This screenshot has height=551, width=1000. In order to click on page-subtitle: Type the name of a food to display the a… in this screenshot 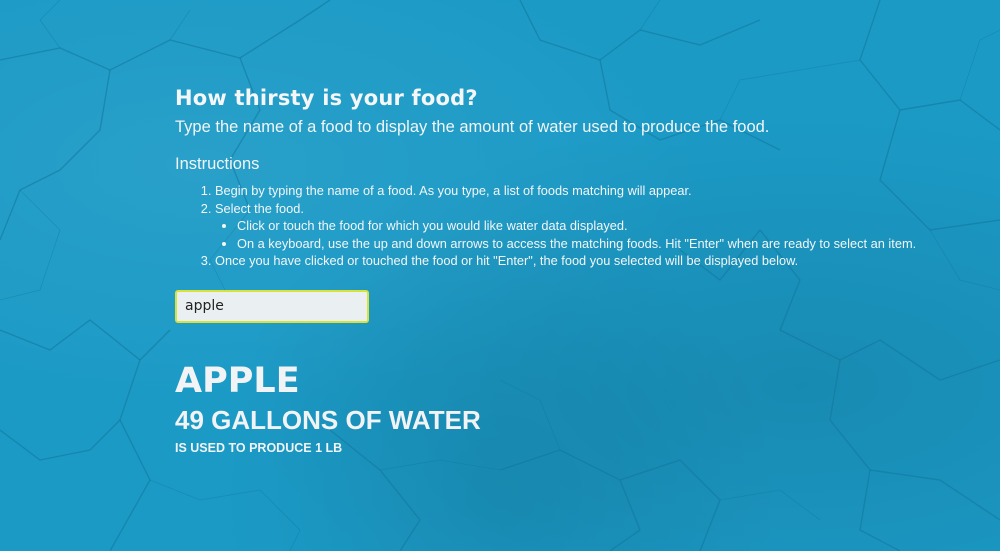, I will do `click(472, 127)`.